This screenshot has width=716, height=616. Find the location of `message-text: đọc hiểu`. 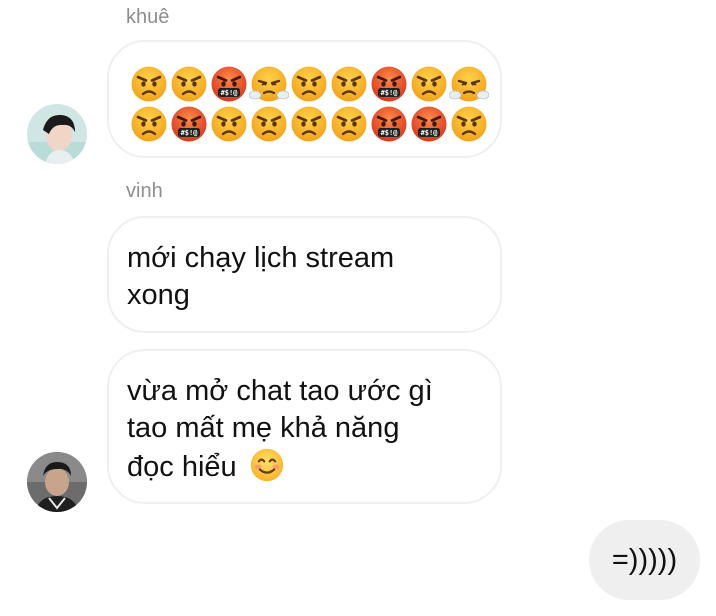

message-text: đọc hiểu is located at coordinates (182, 467).